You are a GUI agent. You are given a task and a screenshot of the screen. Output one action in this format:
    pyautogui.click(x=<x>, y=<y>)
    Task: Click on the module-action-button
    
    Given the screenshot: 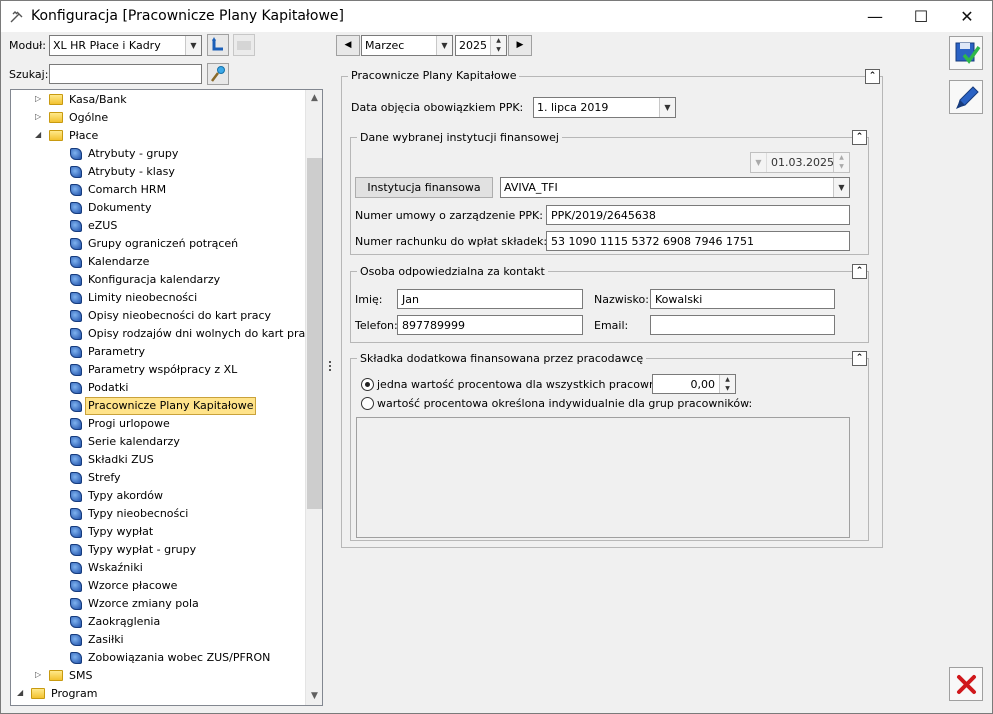 What is the action you would take?
    pyautogui.click(x=244, y=45)
    